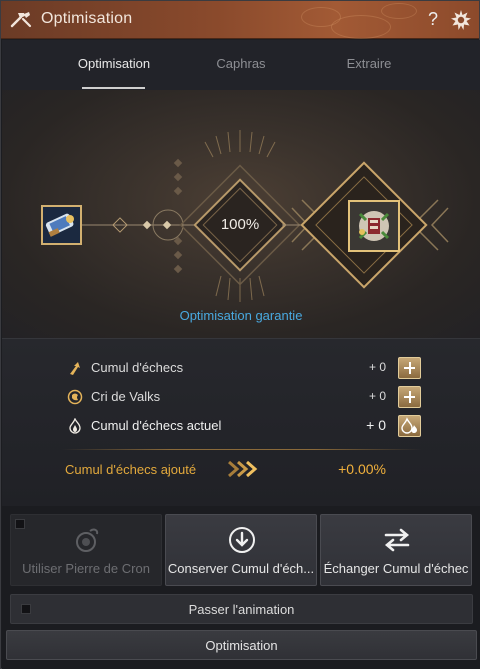  I want to click on failstack-manage-button, so click(409, 426).